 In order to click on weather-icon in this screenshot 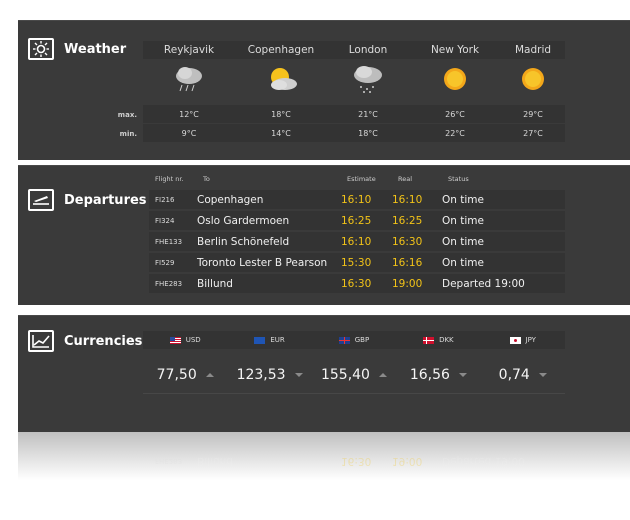, I will do `click(41, 49)`.